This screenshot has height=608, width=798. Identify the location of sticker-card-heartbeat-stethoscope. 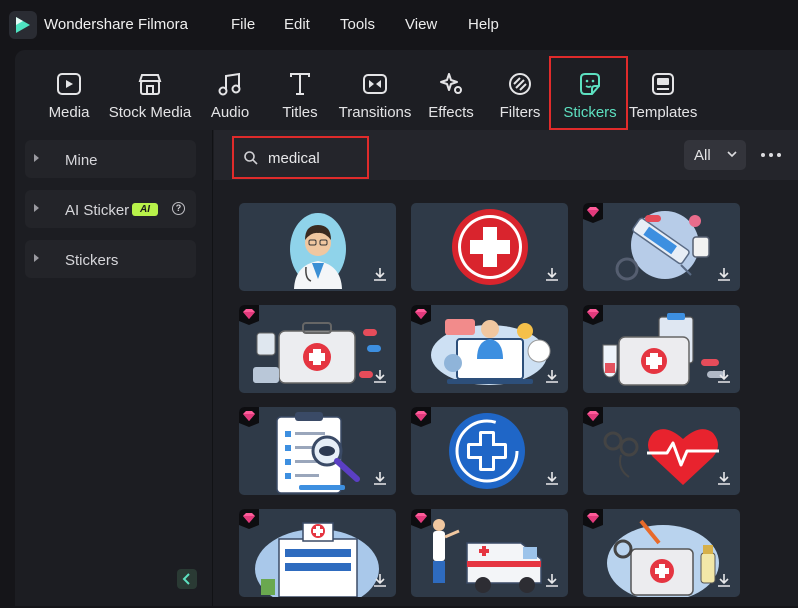
(661, 451).